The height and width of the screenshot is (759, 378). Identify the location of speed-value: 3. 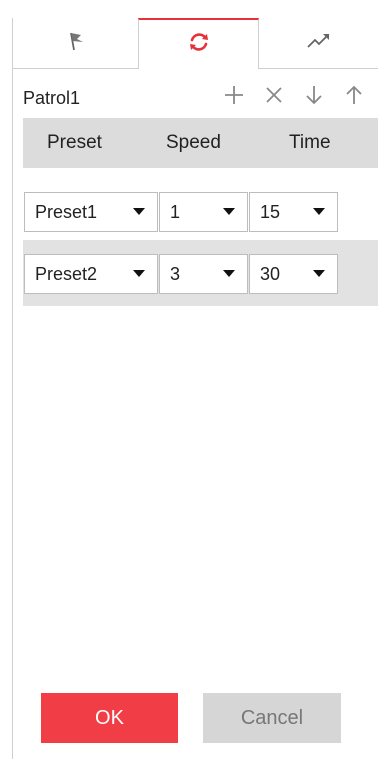
(175, 273).